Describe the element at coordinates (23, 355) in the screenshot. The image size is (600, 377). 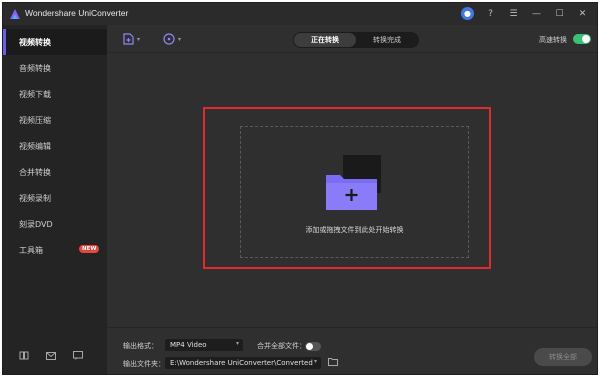
I see `guide-book-icon` at that location.